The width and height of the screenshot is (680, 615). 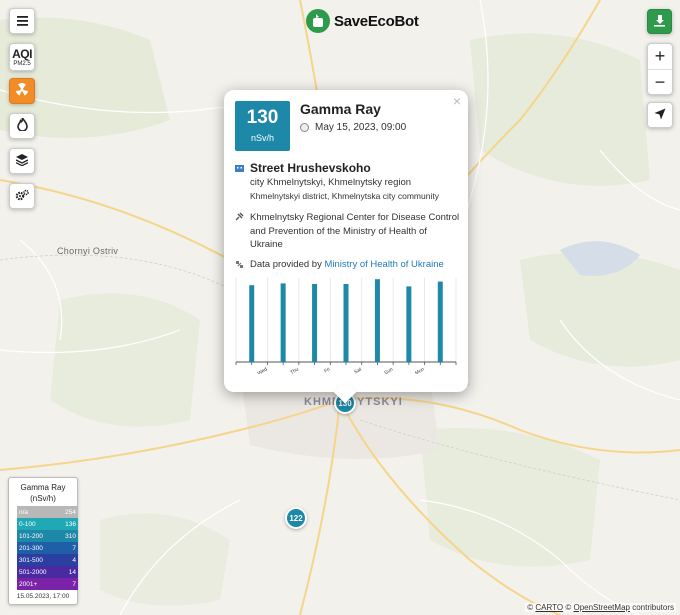 I want to click on legend-row: 301-500 4, so click(x=47, y=560).